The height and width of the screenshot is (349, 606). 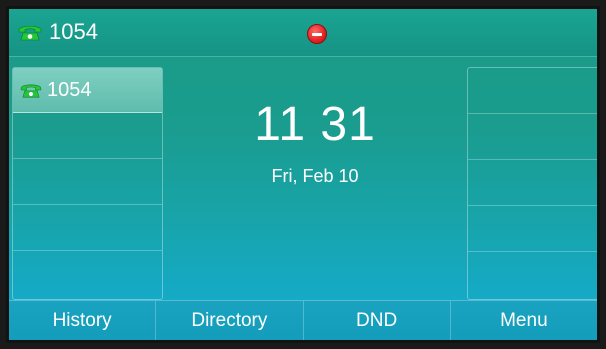 I want to click on softkey-menu: Menu, so click(x=524, y=320).